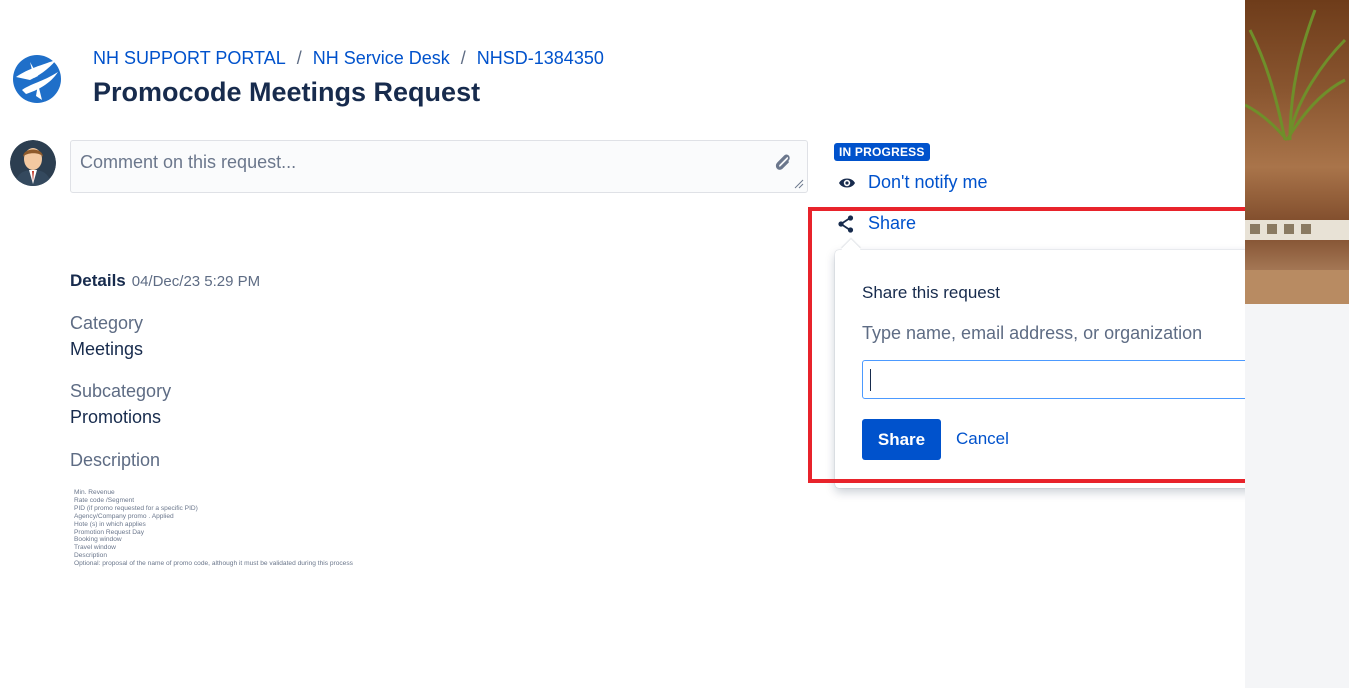 This screenshot has height=688, width=1349. What do you see at coordinates (90, 556) in the screenshot?
I see `description-line: Description` at bounding box center [90, 556].